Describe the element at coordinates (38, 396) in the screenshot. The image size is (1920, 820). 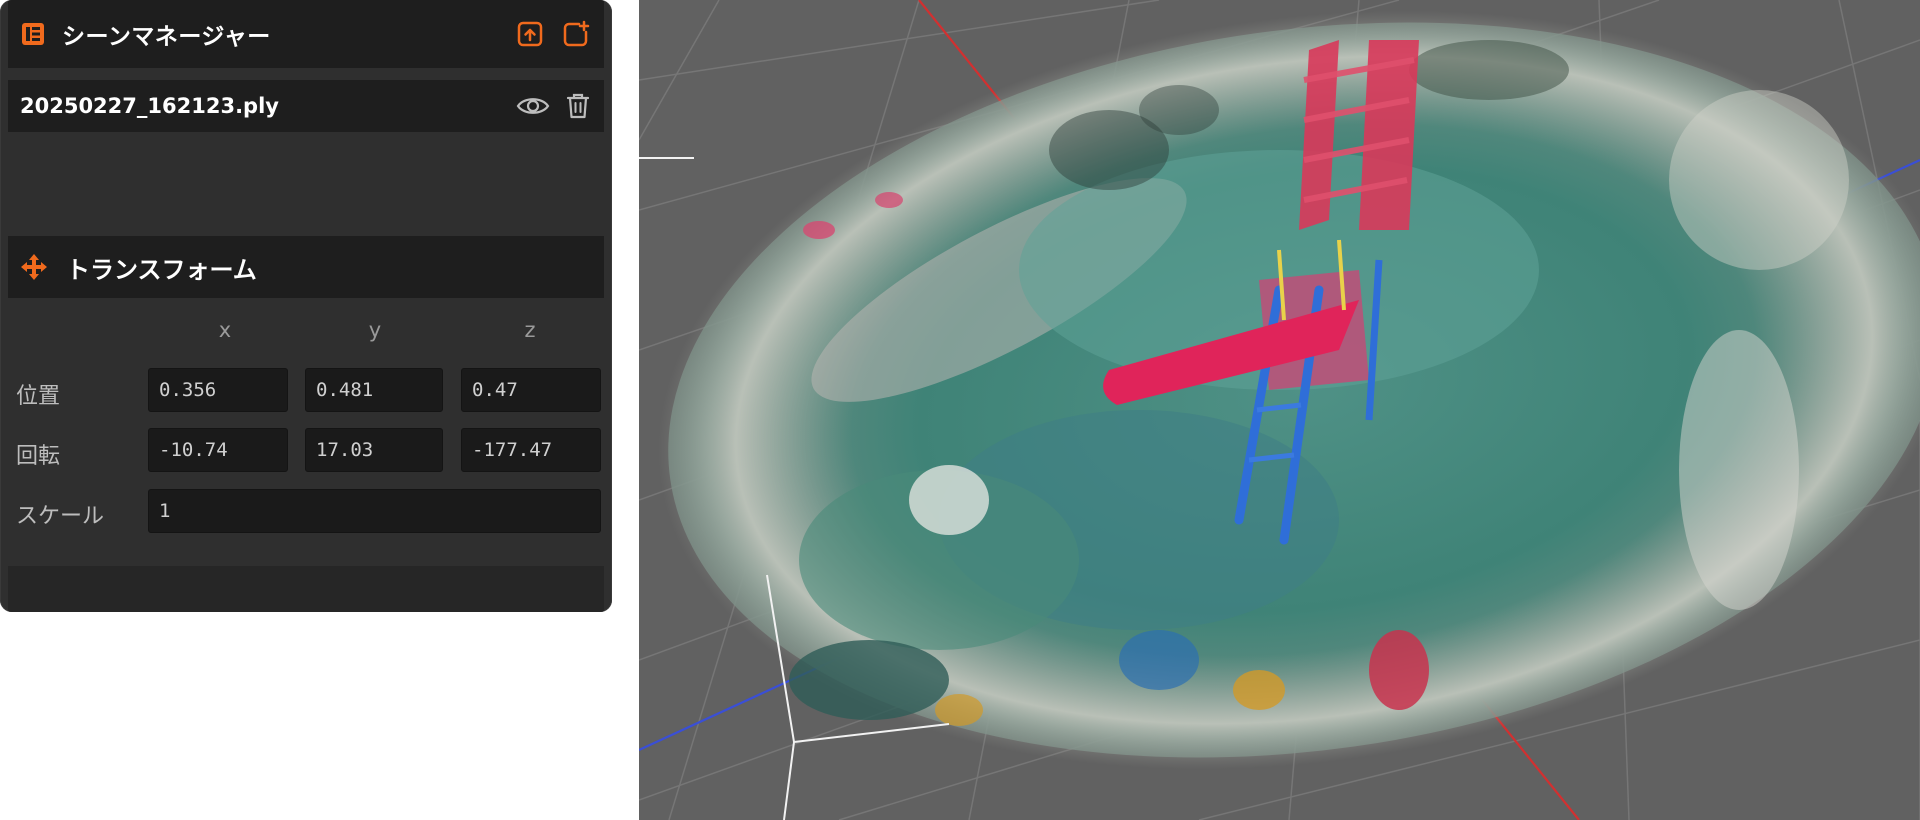
I see `position-label: 位置` at that location.